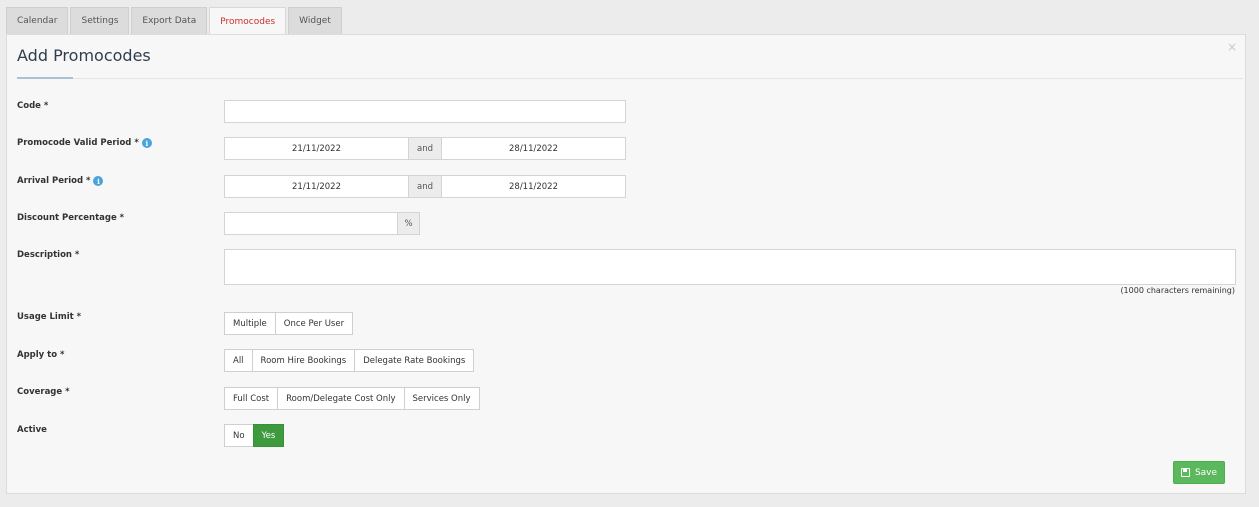  What do you see at coordinates (100, 20) in the screenshot?
I see `tab-settings: Settings` at bounding box center [100, 20].